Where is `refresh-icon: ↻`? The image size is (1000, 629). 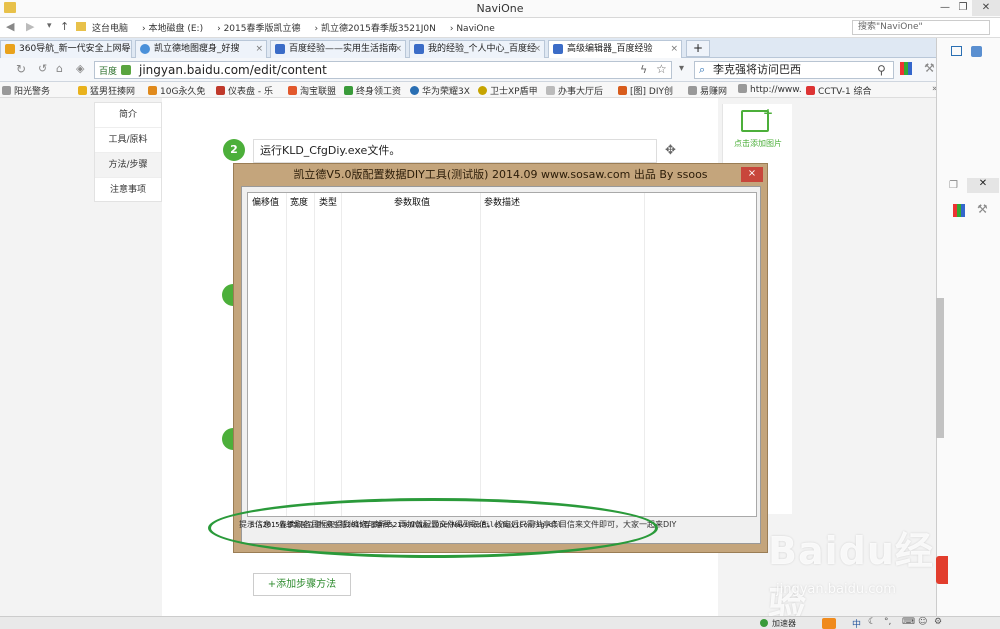 refresh-icon: ↻ is located at coordinates (21, 69).